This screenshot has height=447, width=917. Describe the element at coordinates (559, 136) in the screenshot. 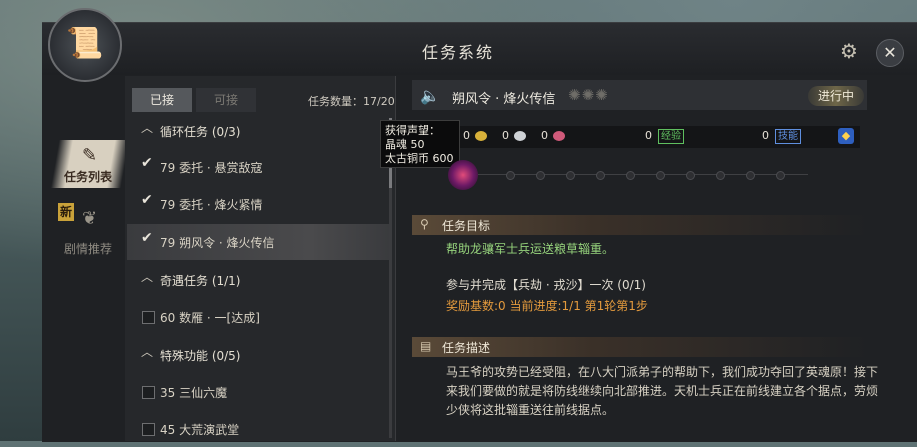

I see `gem-icon` at that location.